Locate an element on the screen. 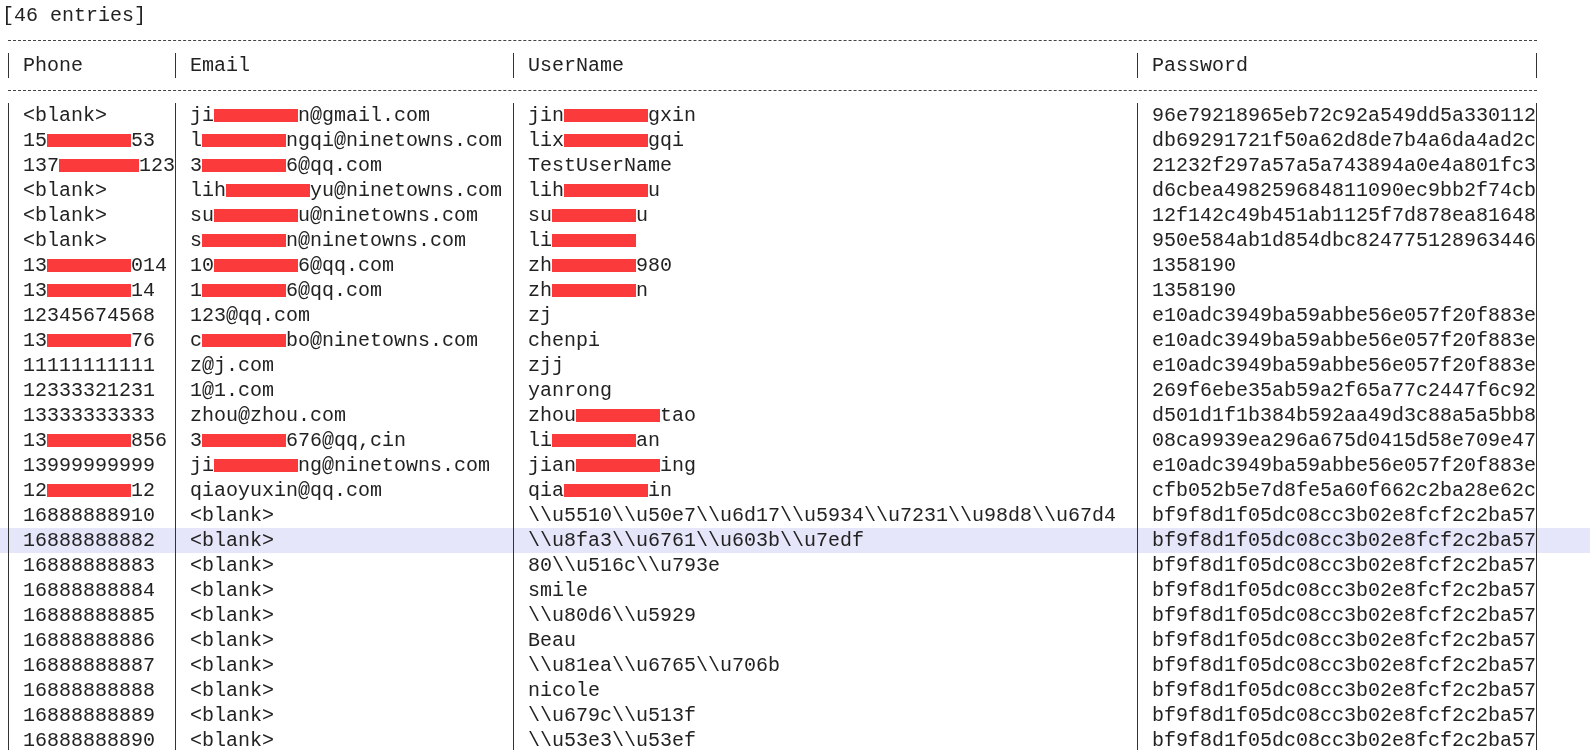 This screenshot has width=1590, height=750. table-cell: \\u53e3\\u53ef is located at coordinates (612, 739).